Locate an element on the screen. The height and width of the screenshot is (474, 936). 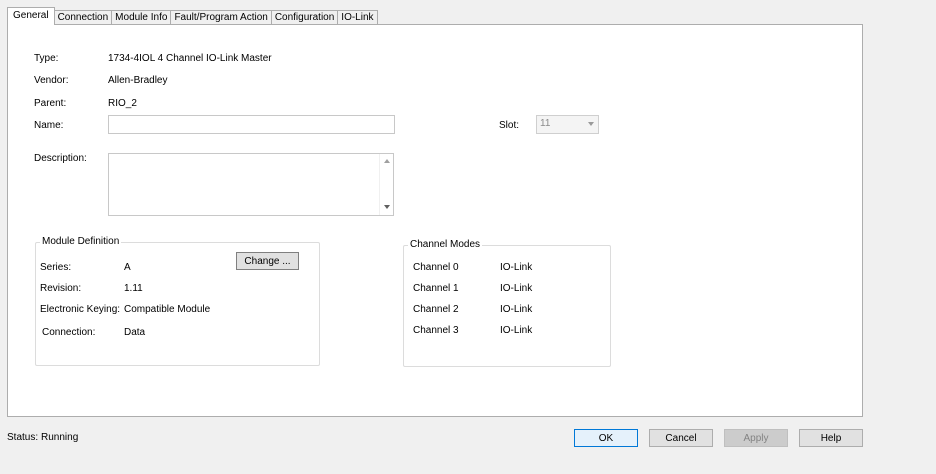
channel-2-label: Channel 2 is located at coordinates (436, 309).